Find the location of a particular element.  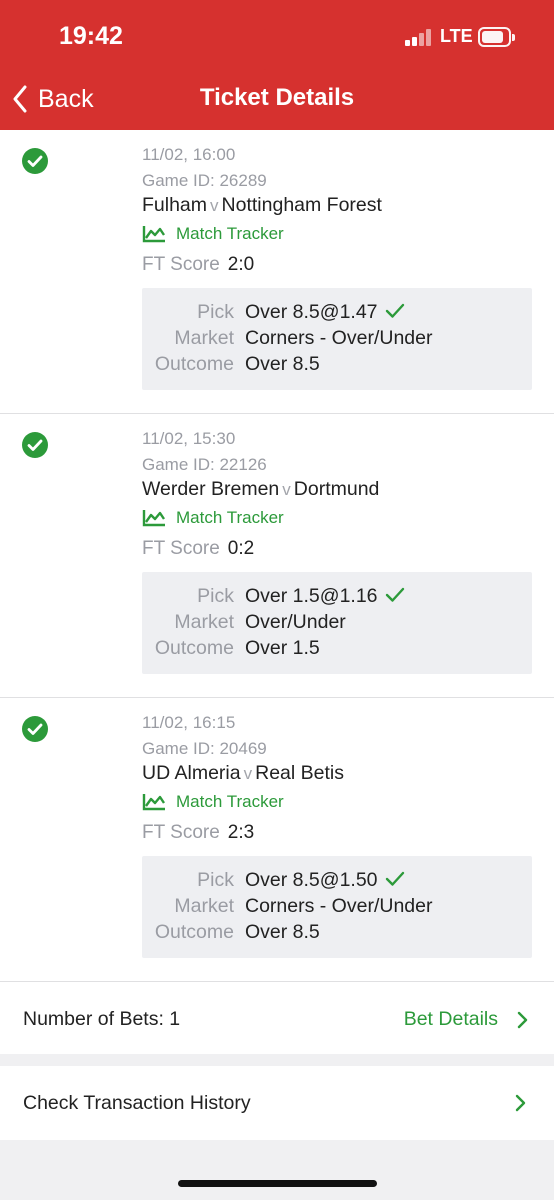

ft-score: FT Score 0:2 is located at coordinates (198, 549).